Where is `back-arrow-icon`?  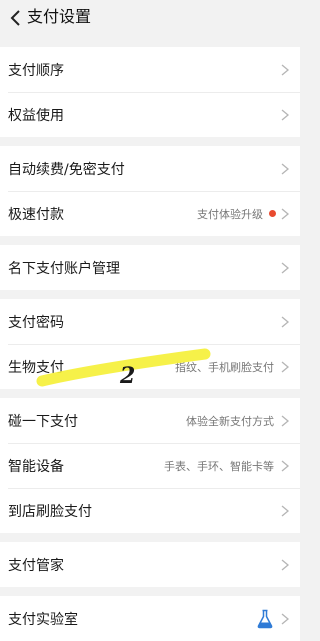
back-arrow-icon is located at coordinates (16, 18).